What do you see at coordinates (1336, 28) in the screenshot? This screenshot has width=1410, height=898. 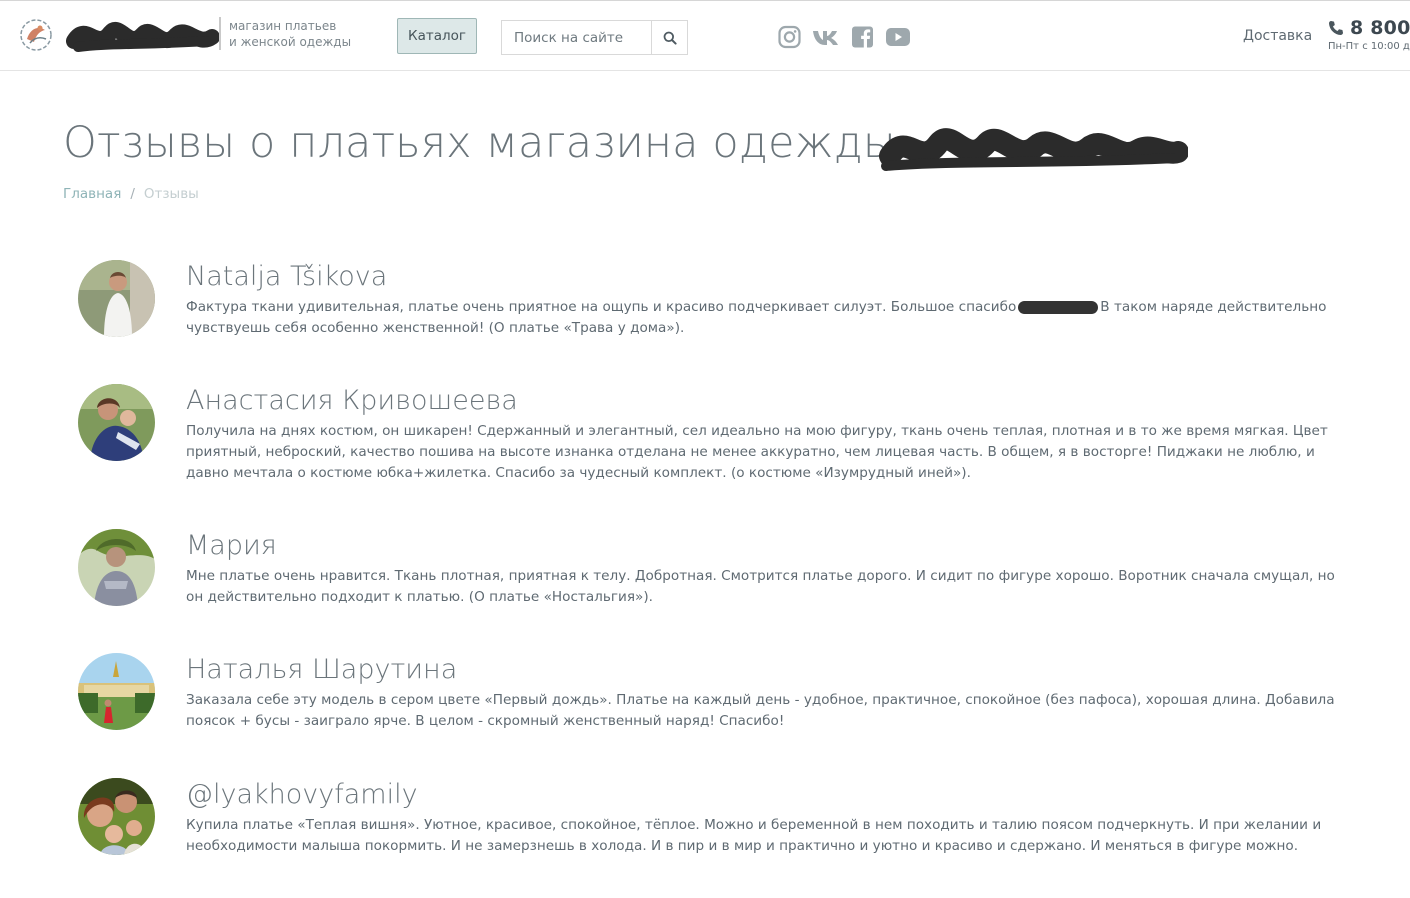 I see `phone-icon` at bounding box center [1336, 28].